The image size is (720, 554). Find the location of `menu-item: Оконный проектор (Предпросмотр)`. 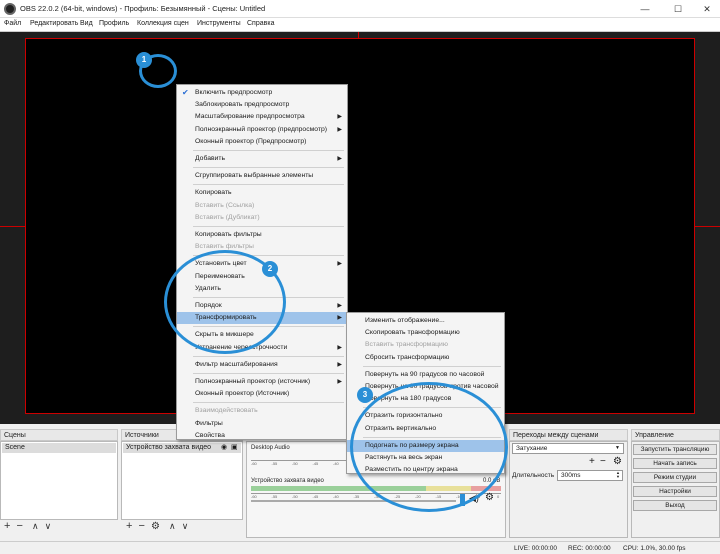

menu-item: Оконный проектор (Предпросмотр) is located at coordinates (262, 142).